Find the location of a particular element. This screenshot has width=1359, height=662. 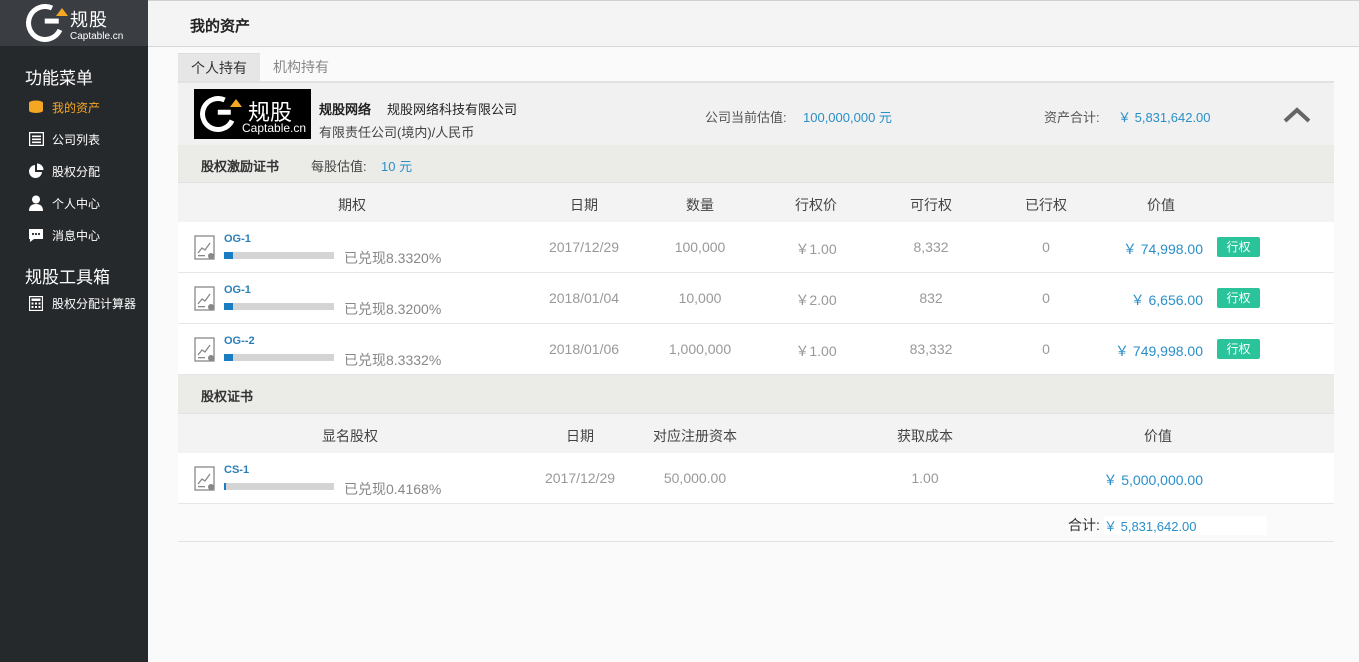

page-title: 我的资产 is located at coordinates (220, 26).